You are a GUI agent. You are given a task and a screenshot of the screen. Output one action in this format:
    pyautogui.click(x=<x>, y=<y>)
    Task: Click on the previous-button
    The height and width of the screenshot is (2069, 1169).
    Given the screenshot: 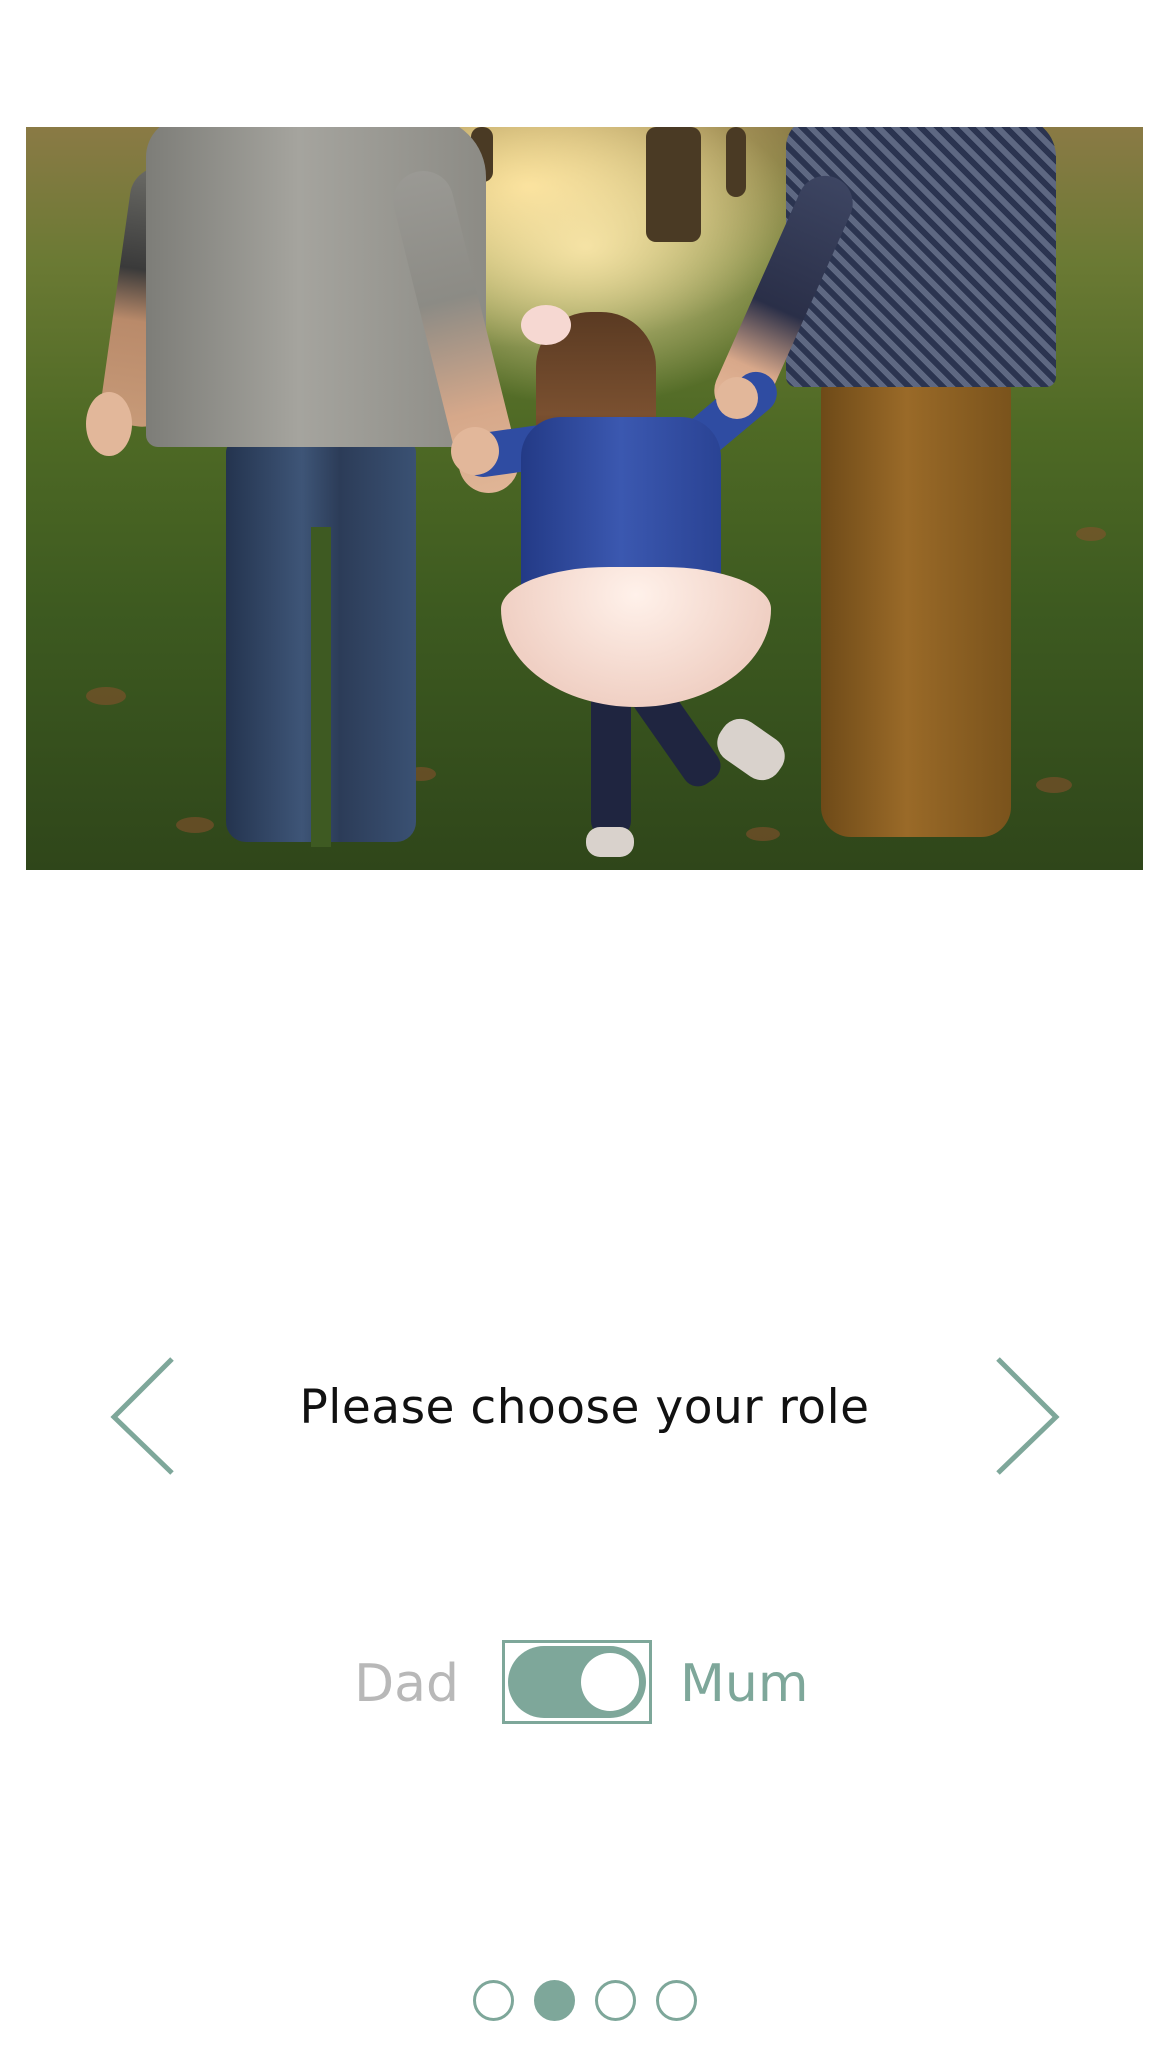 What is the action you would take?
    pyautogui.click(x=140, y=1415)
    